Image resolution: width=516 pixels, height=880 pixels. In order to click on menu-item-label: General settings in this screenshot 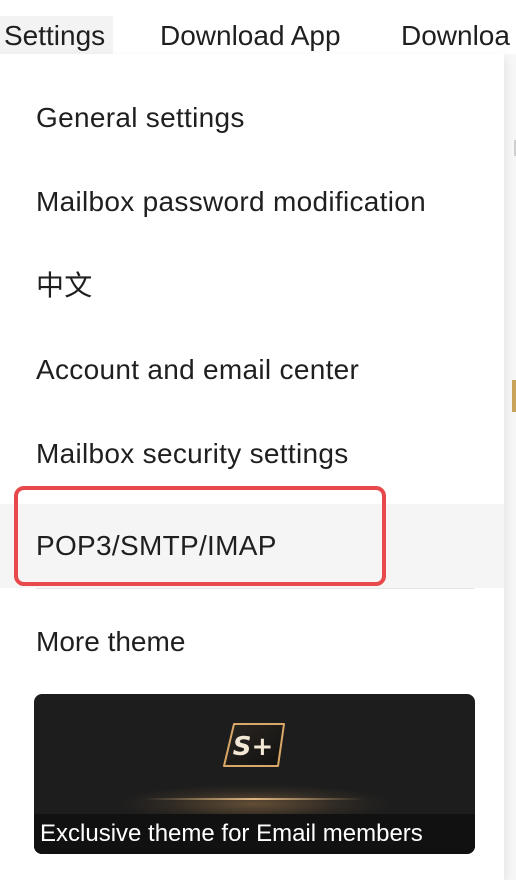, I will do `click(140, 117)`.